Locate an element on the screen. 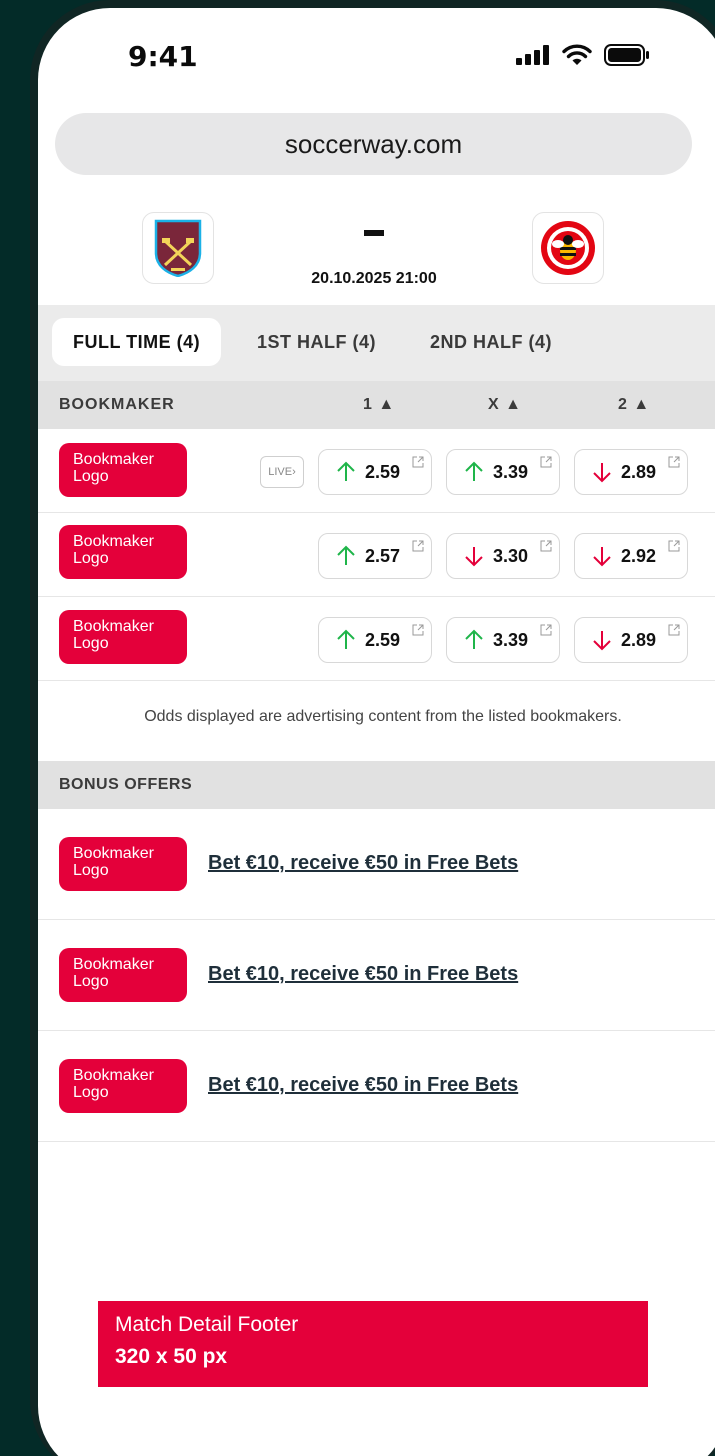  status-bar: 9:41 is located at coordinates (376, 53).